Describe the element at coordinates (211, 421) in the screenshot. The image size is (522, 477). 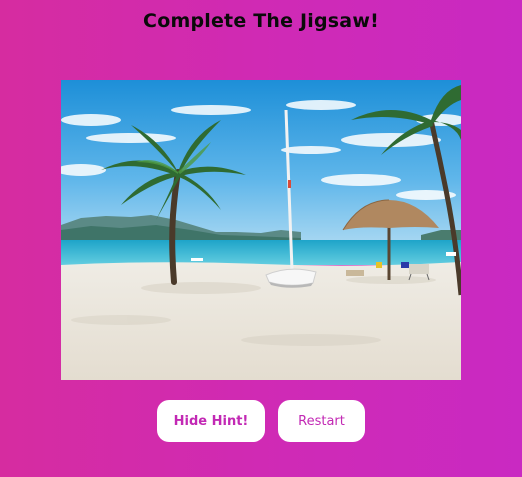
I see `hide-hint-button: Hide Hint!` at that location.